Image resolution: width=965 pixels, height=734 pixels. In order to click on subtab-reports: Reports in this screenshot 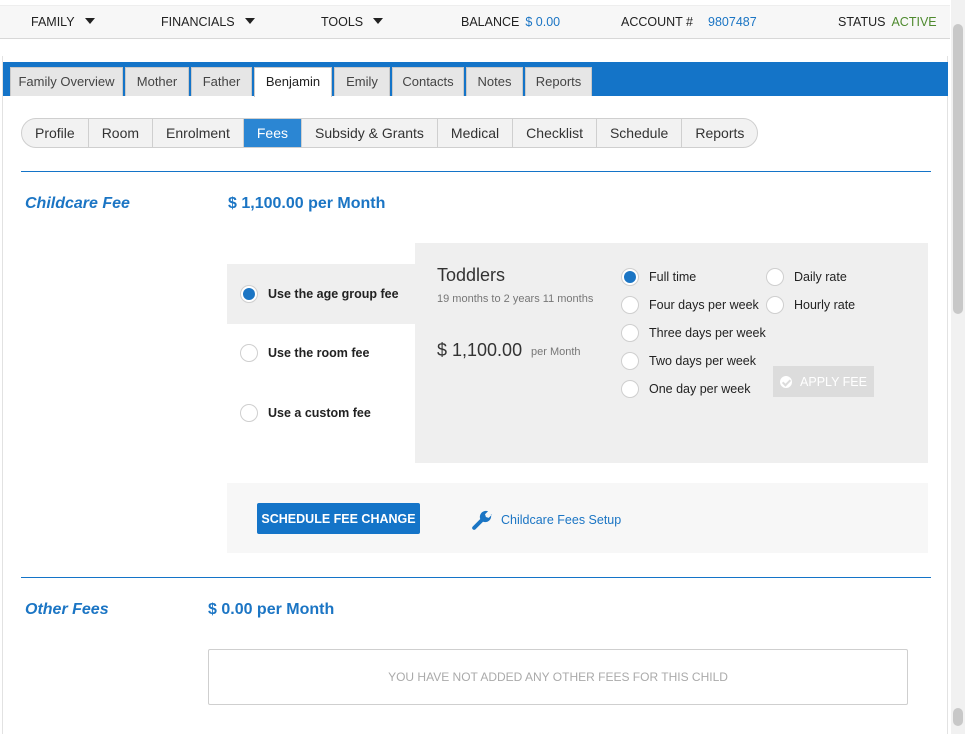, I will do `click(719, 133)`.